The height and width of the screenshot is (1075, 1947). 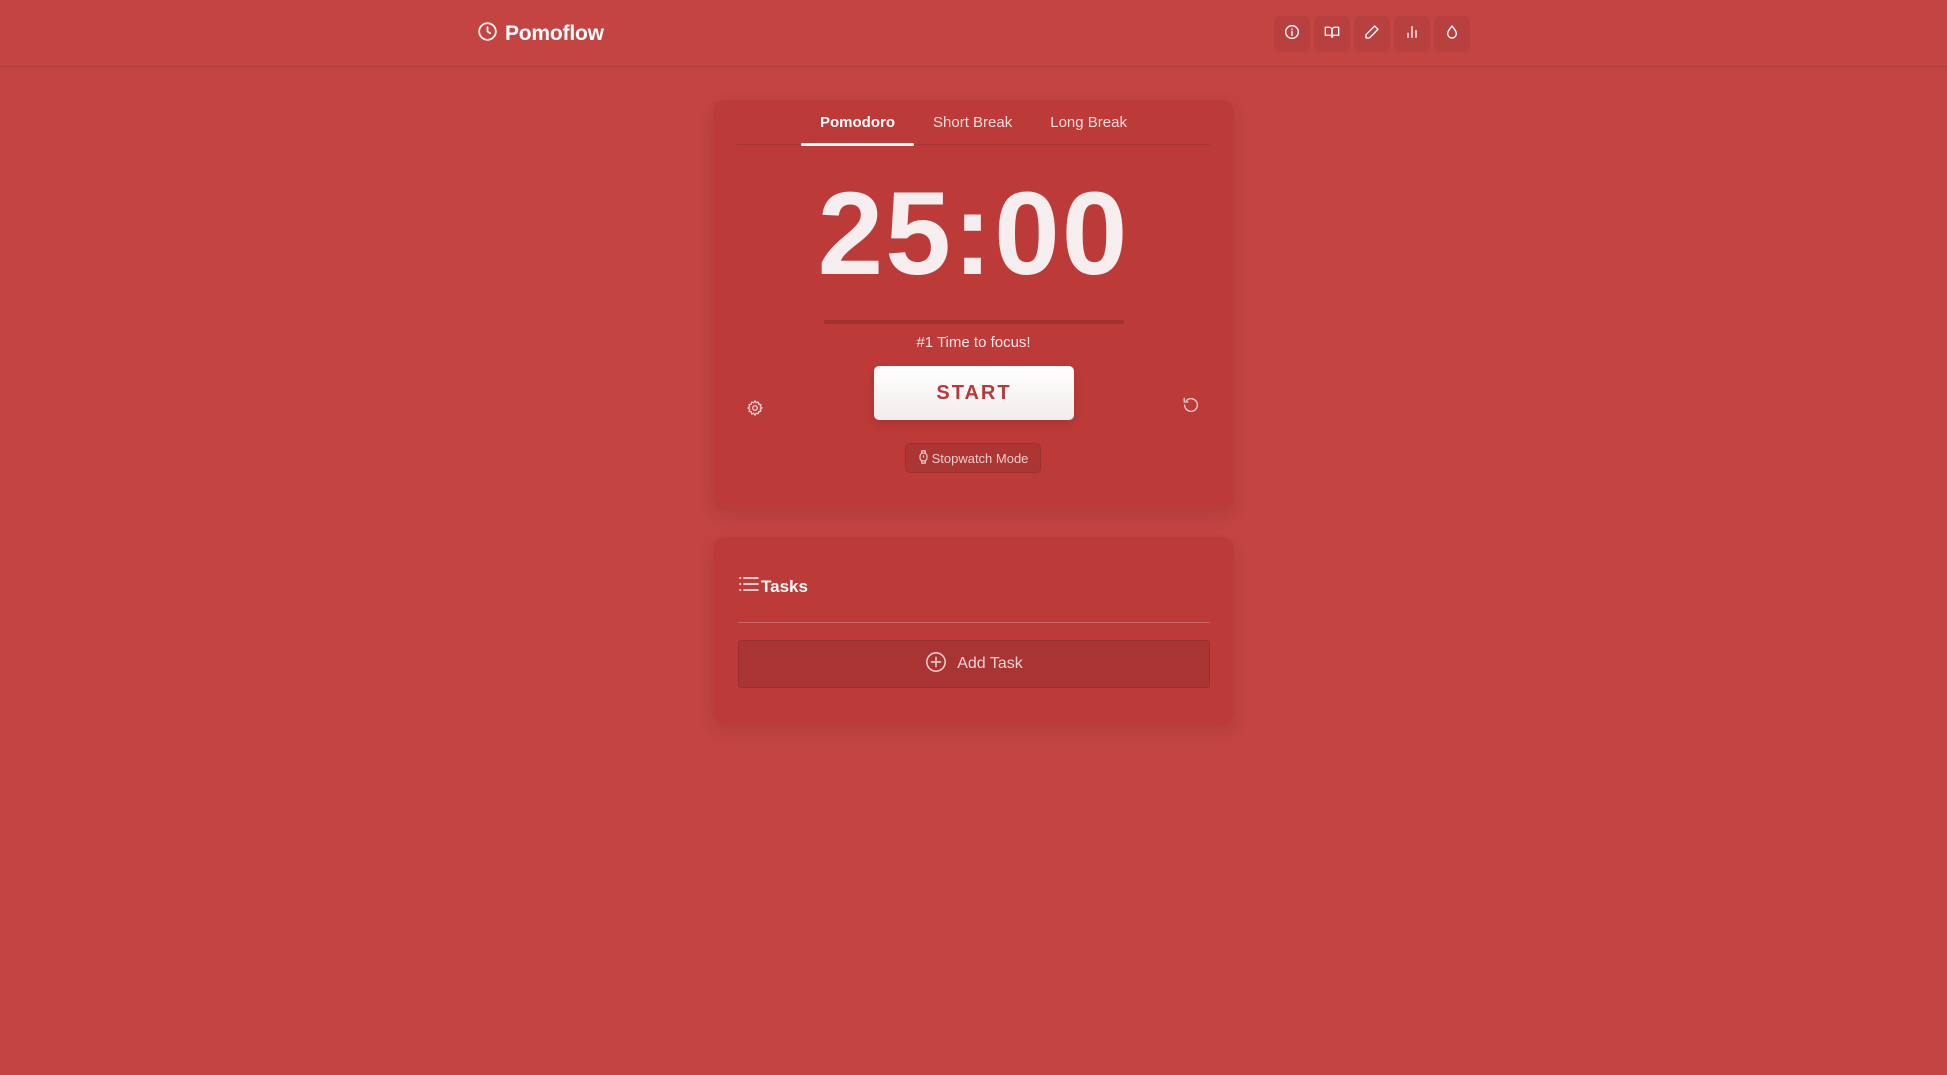 I want to click on tasks-card: Tasks Add Task, so click(x=973, y=631).